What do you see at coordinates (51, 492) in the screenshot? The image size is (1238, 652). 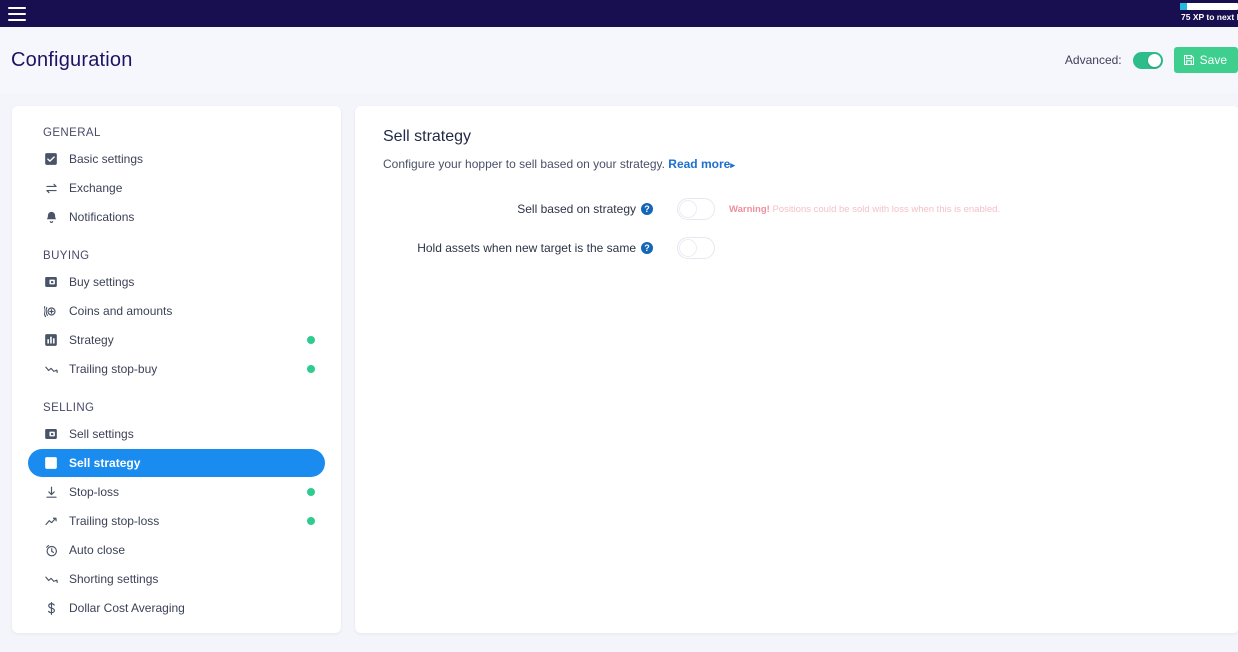 I see `download-arrow-icon` at bounding box center [51, 492].